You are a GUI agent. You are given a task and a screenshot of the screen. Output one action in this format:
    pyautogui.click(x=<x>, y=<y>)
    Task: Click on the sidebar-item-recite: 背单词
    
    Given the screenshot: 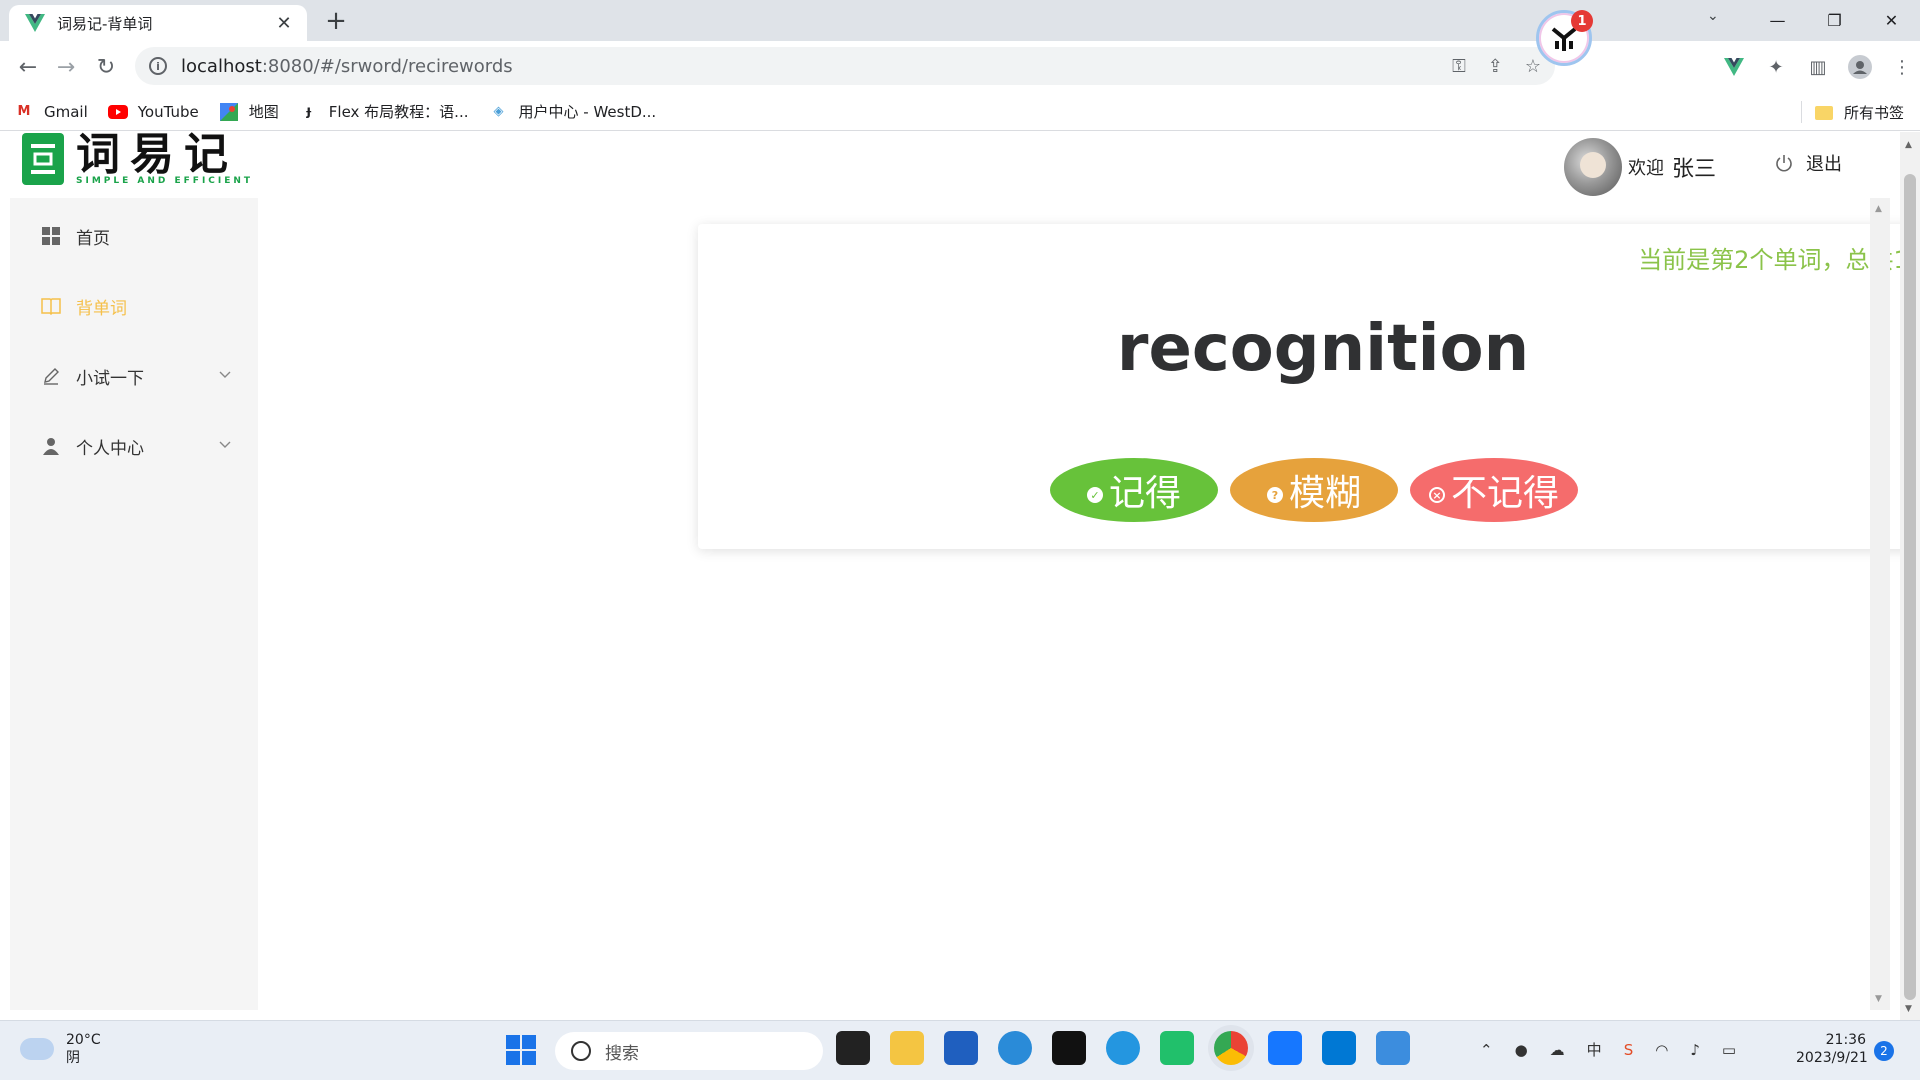 What is the action you would take?
    pyautogui.click(x=134, y=306)
    